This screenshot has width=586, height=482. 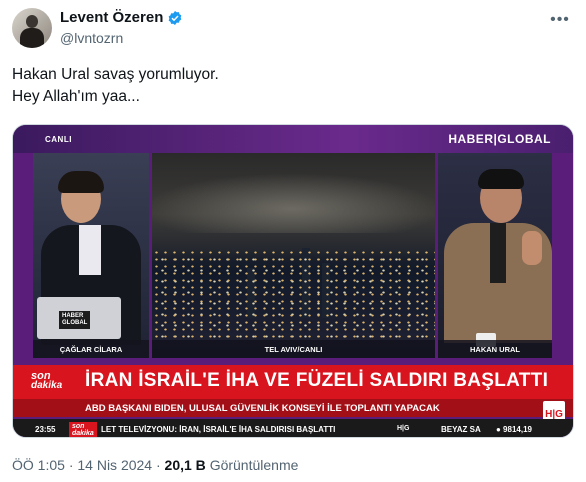 What do you see at coordinates (185, 465) in the screenshot?
I see `views-count: 20,1 B` at bounding box center [185, 465].